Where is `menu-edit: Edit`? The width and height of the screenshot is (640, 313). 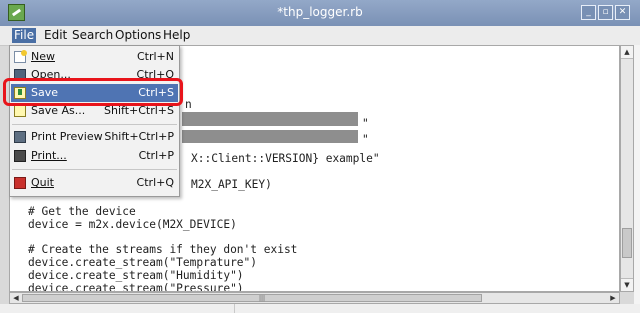
menu-edit: Edit is located at coordinates (55, 35).